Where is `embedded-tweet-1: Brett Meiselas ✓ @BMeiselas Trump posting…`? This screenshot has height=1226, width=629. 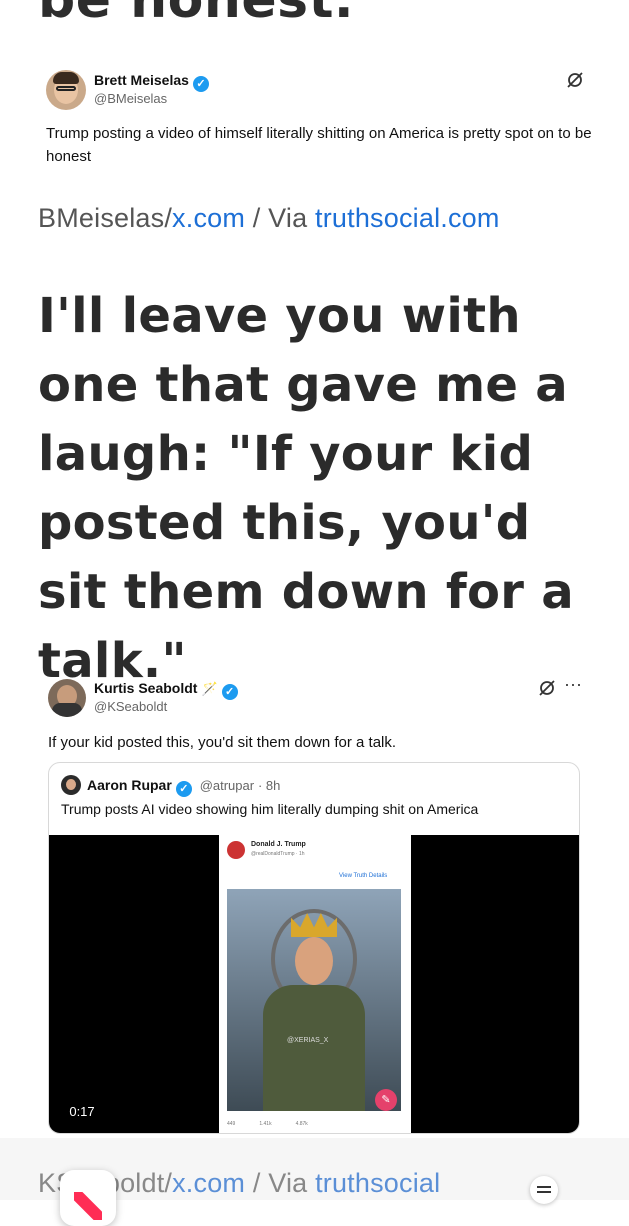
embedded-tweet-1: Brett Meiselas ✓ @BMeiselas Trump posting… is located at coordinates (319, 118).